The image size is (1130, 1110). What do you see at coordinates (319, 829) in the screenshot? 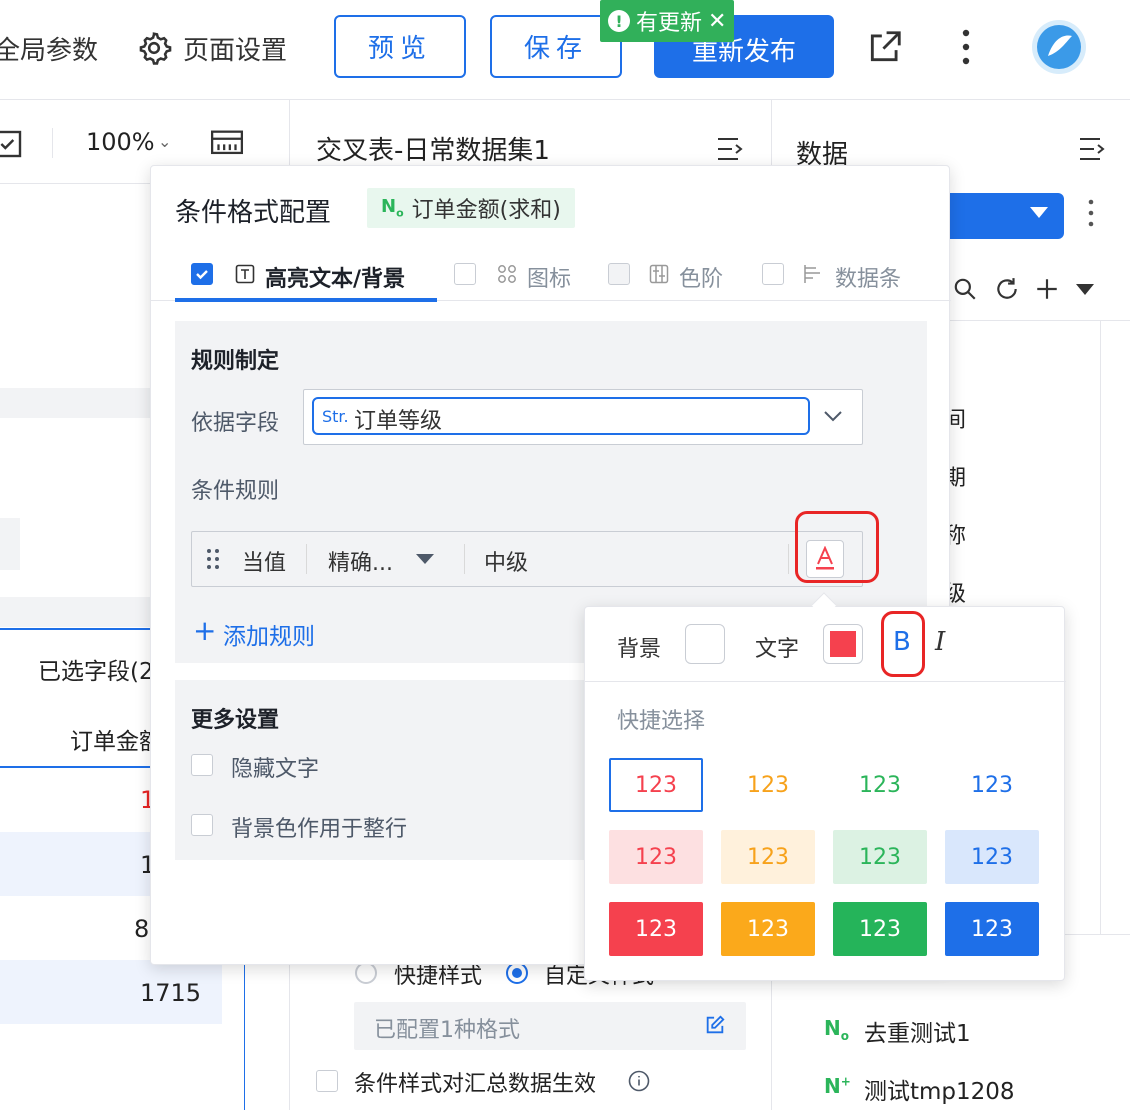
I see `full-row-label: 背景色作用于整行` at bounding box center [319, 829].